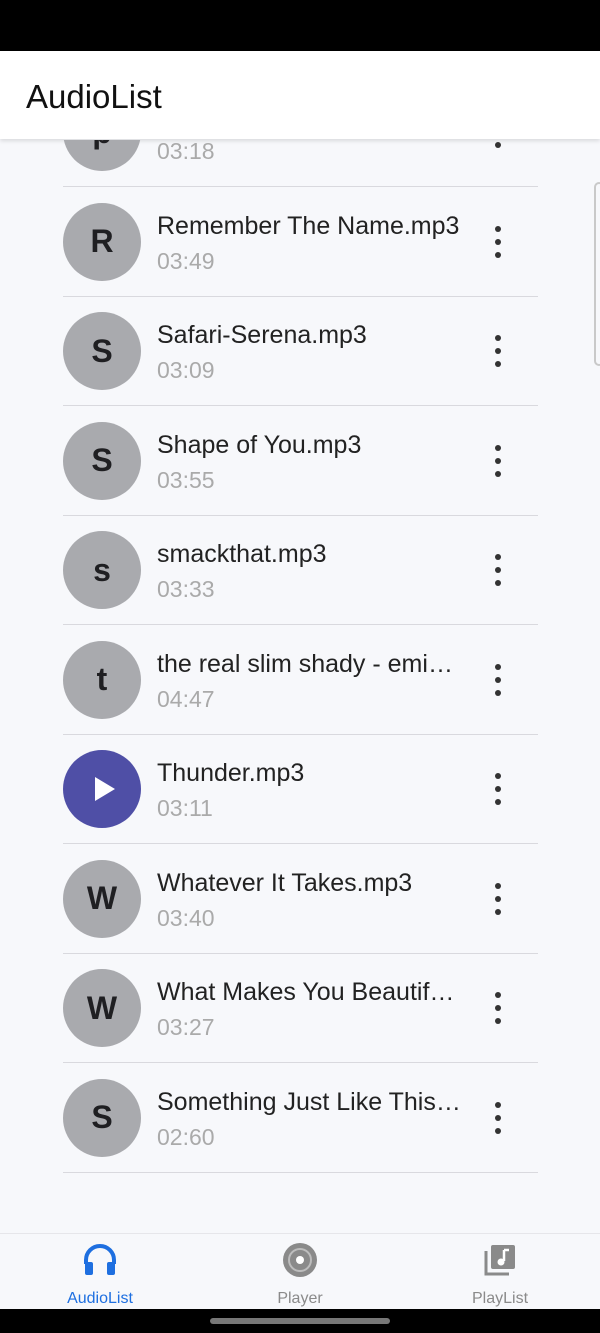 Image resolution: width=600 pixels, height=1333 pixels. I want to click on track-title: Remember The Name.mp3, so click(308, 225).